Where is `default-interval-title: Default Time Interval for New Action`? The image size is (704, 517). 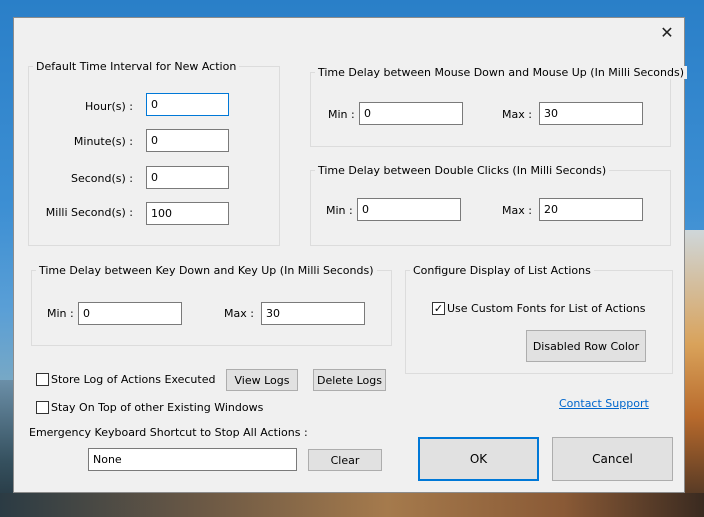 default-interval-title: Default Time Interval for New Action is located at coordinates (136, 66).